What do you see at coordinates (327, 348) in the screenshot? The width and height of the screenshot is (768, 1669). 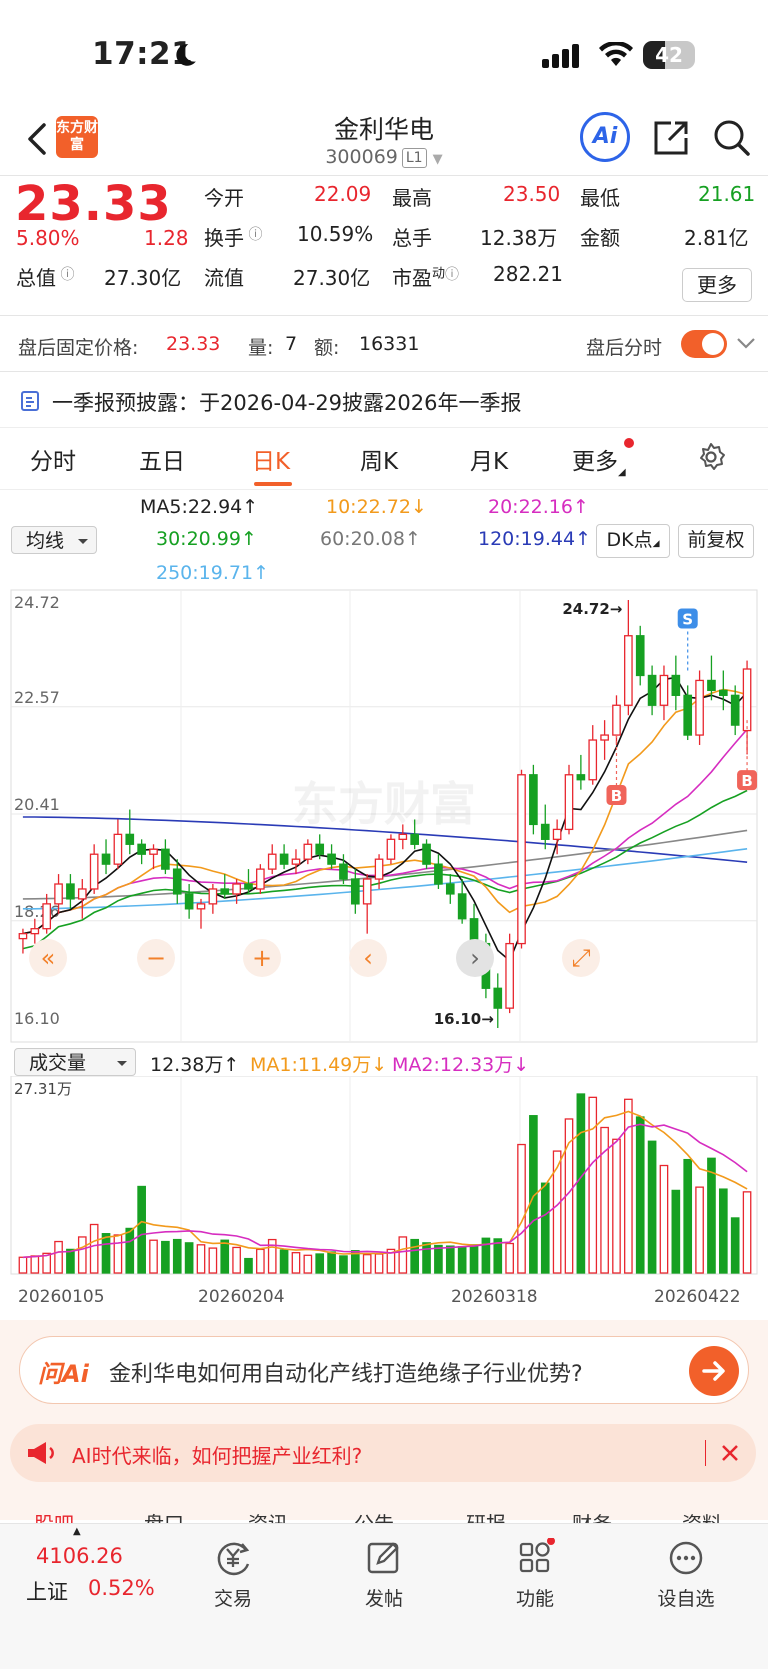 I see `after-amt-label: 额:` at bounding box center [327, 348].